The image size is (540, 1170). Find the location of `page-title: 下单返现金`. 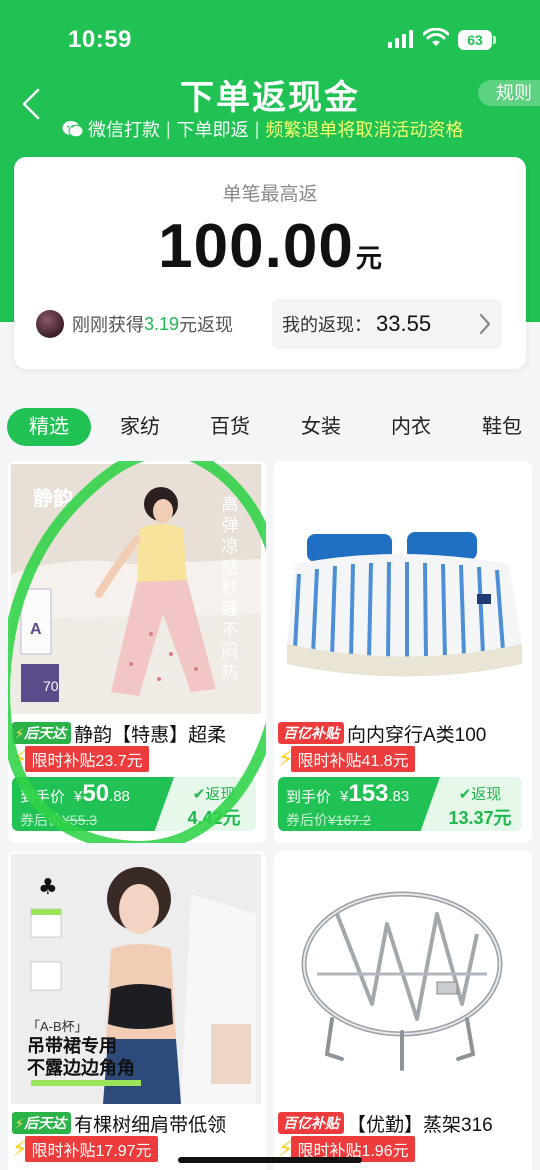

page-title: 下单返现金 is located at coordinates (270, 98).